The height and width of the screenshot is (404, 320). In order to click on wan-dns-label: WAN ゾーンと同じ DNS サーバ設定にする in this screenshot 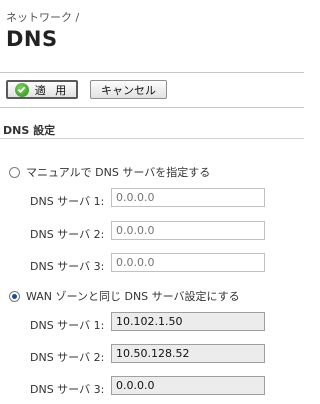, I will do `click(133, 296)`.